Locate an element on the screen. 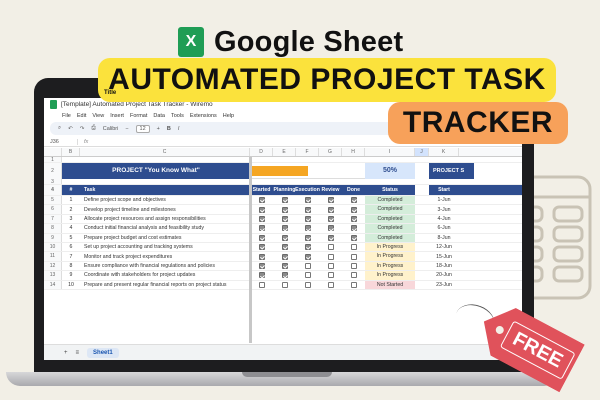  col-header-k: K is located at coordinates (444, 152).